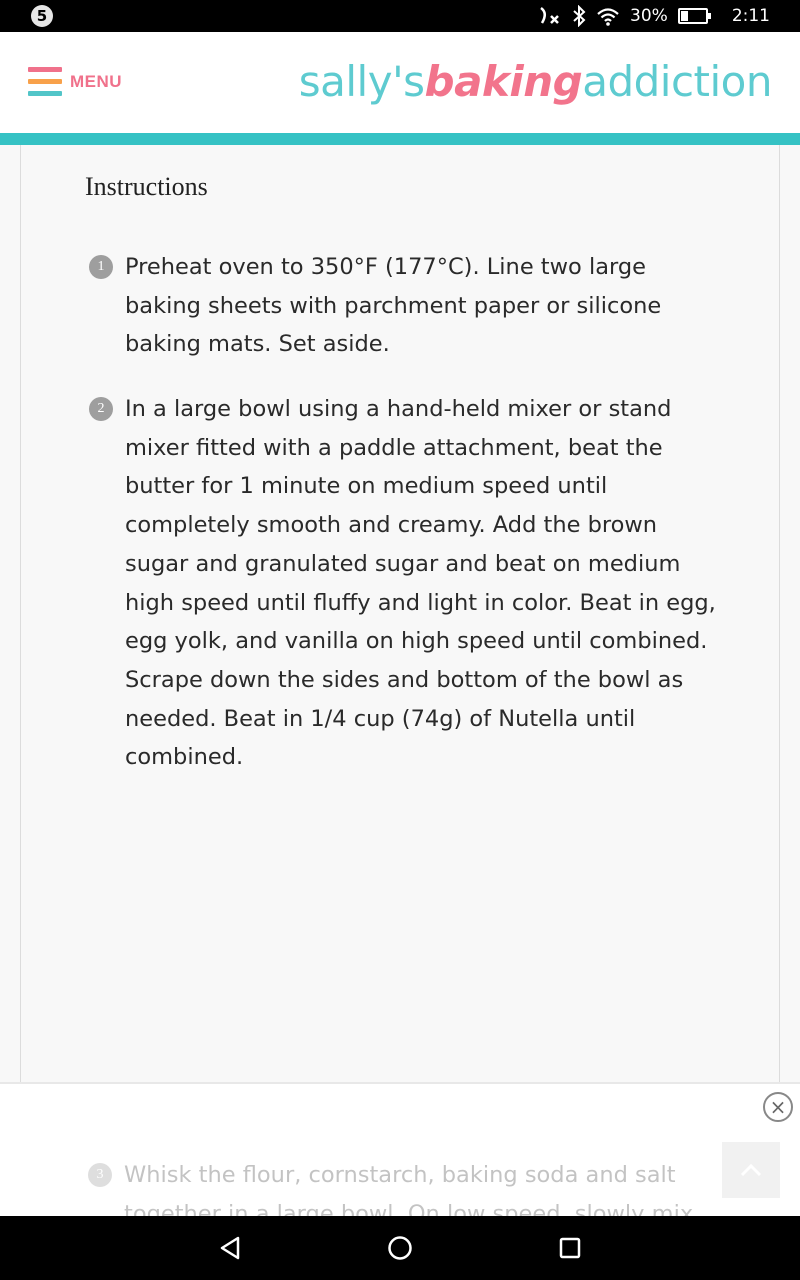 The height and width of the screenshot is (1280, 800). What do you see at coordinates (684, 16) in the screenshot?
I see `battery-level` at bounding box center [684, 16].